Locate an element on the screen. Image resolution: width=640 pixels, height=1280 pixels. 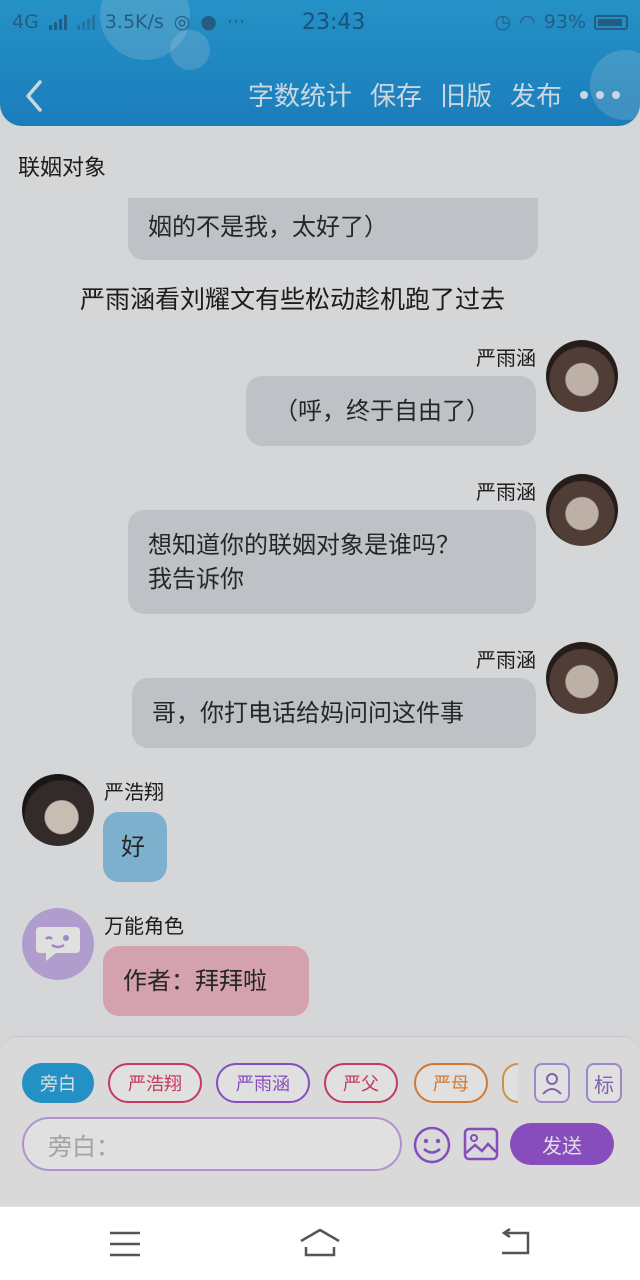
message-text: 哥，你打电话给妈问问这件事 is located at coordinates (308, 713).